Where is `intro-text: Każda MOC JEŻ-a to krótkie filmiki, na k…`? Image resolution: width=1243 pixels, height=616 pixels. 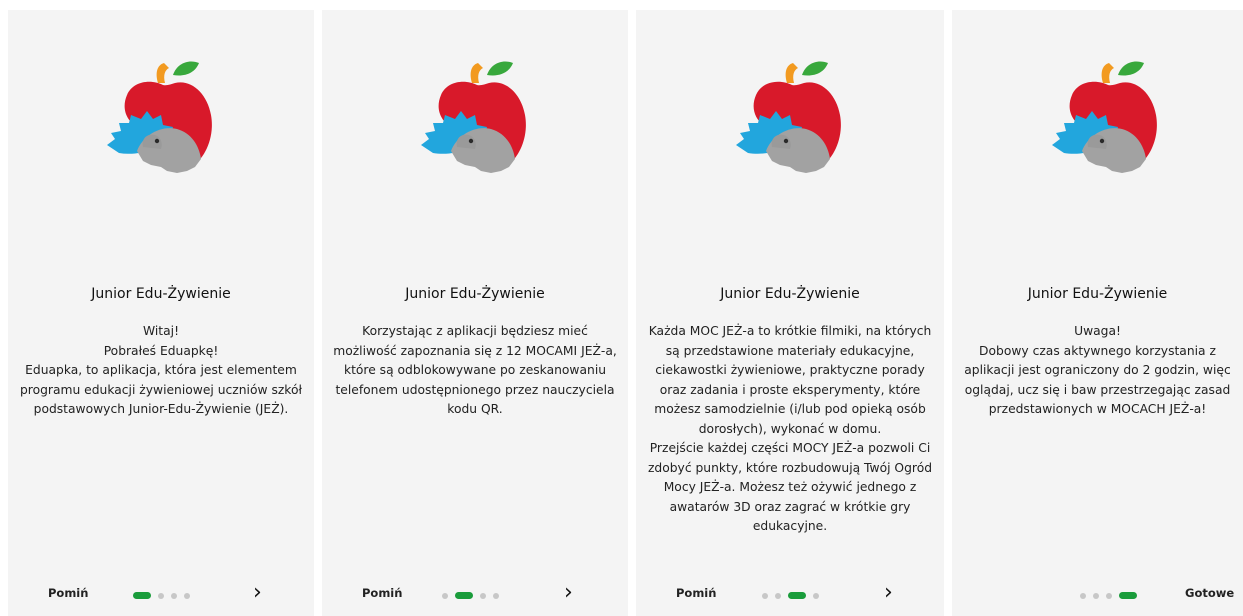
intro-text: Każda MOC JEŻ-a to krótkie filmiki, na k… is located at coordinates (790, 428).